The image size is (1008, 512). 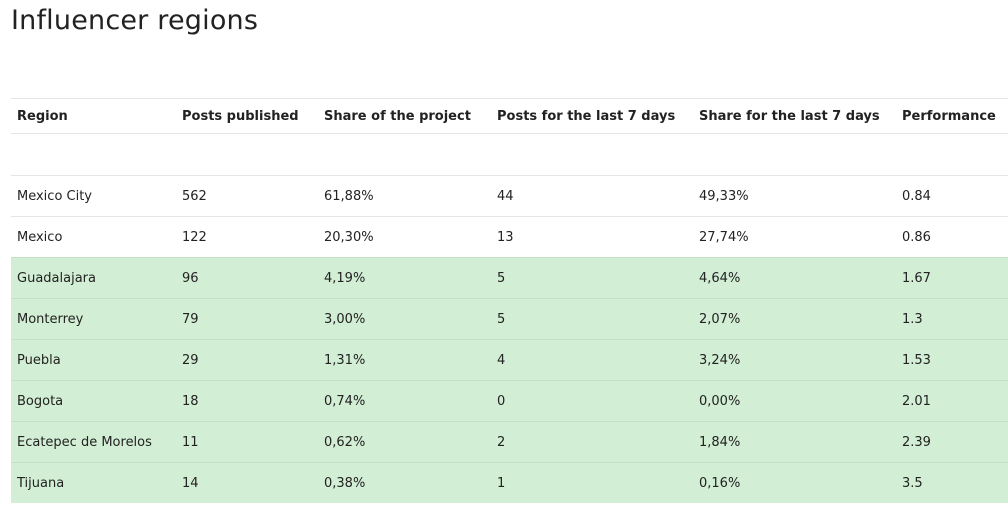 I want to click on cell-region: Guadalajara, so click(x=56, y=278).